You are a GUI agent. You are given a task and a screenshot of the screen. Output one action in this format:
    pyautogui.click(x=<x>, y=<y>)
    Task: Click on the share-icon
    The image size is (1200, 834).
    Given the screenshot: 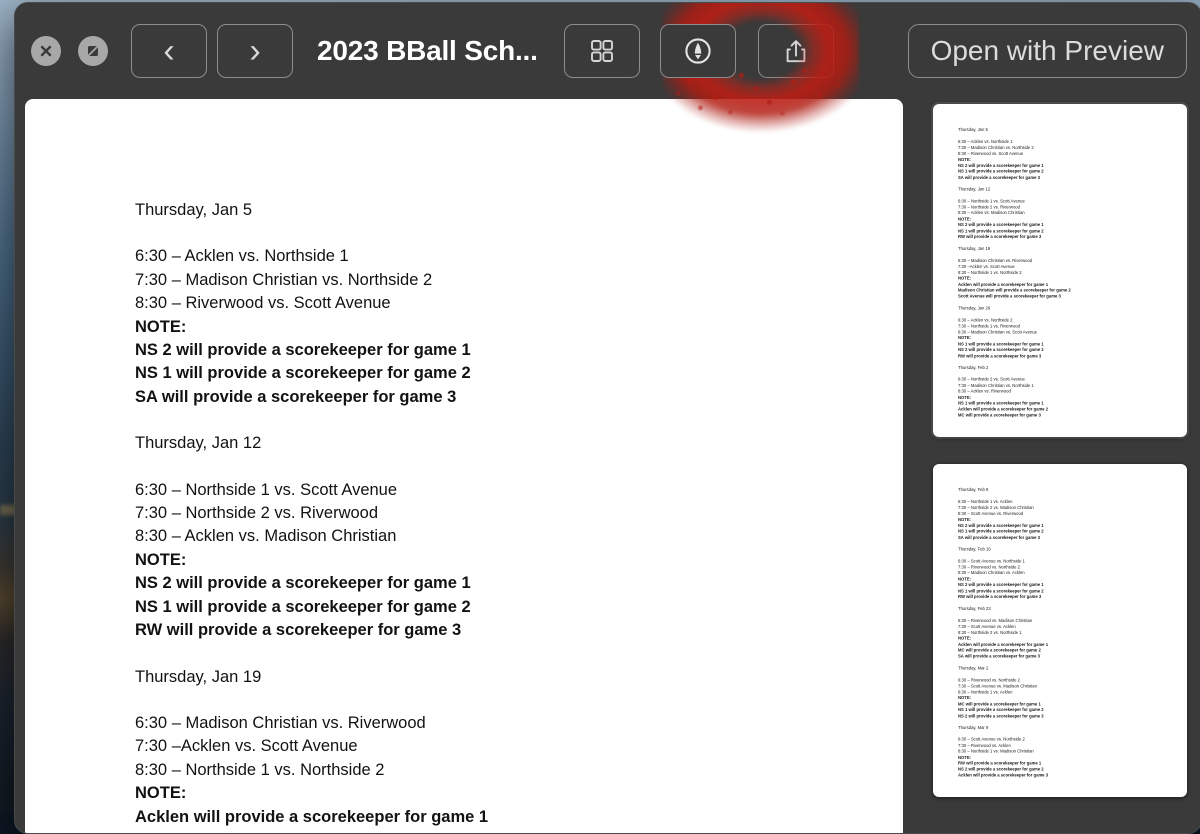 What is the action you would take?
    pyautogui.click(x=796, y=51)
    